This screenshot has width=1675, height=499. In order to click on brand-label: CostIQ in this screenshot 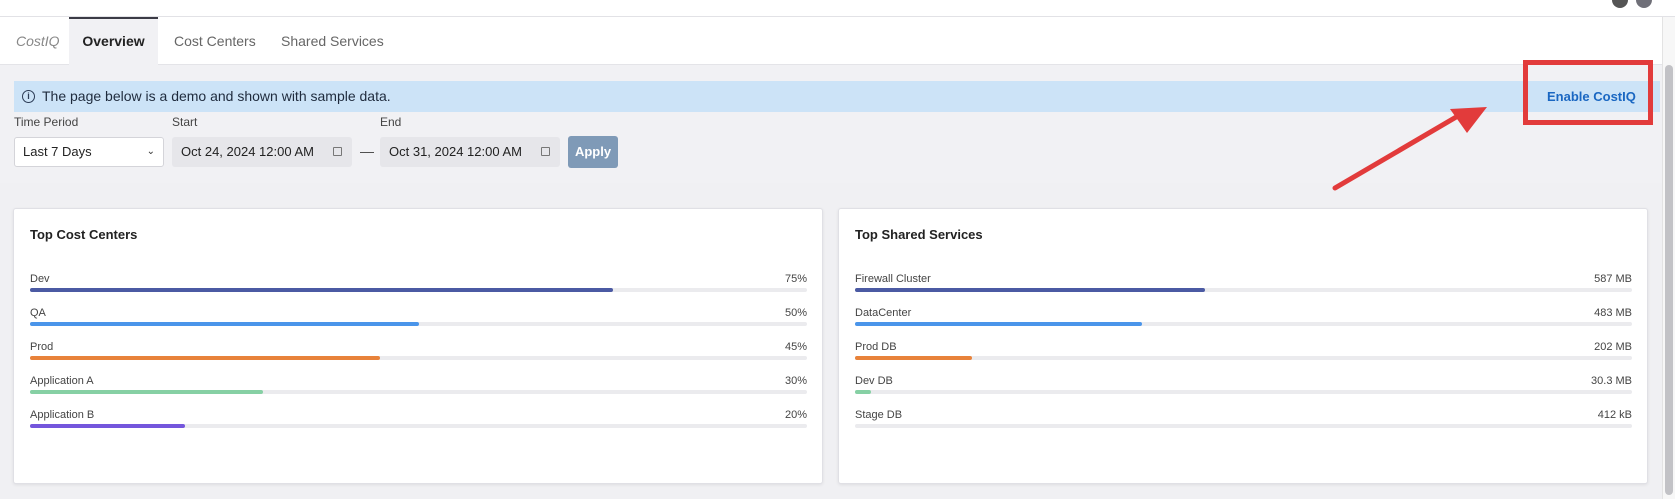, I will do `click(38, 41)`.